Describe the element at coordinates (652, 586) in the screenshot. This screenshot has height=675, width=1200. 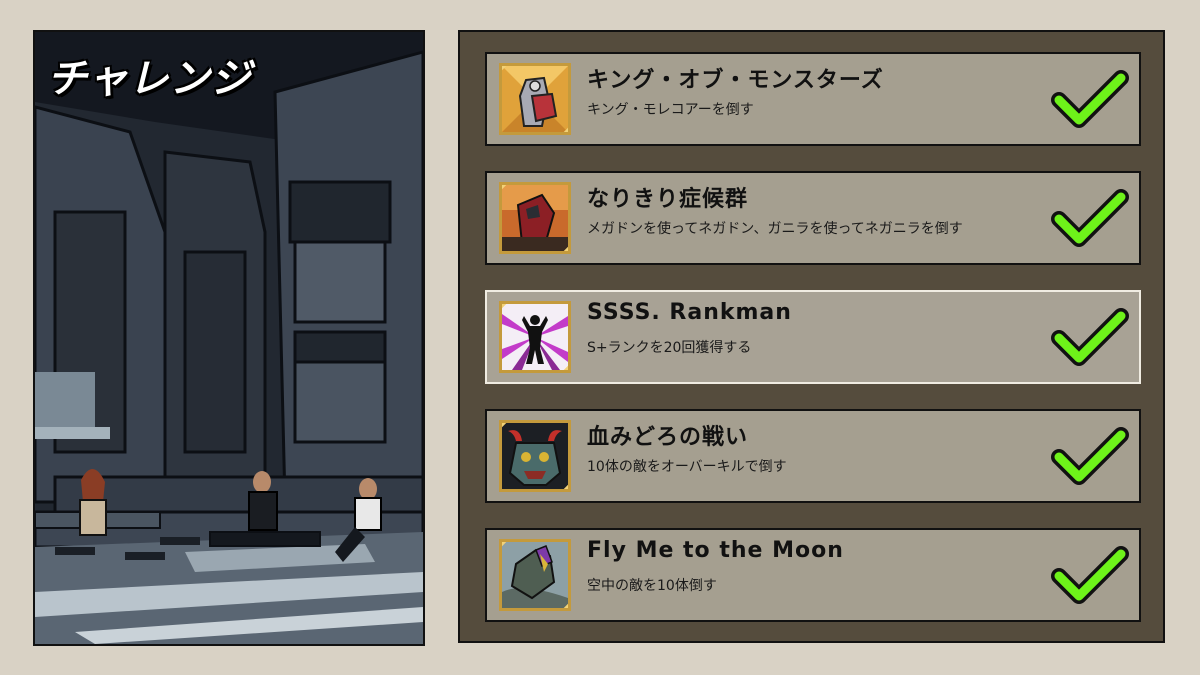
I see `challenge-description: 空中の敵を10体倒す` at that location.